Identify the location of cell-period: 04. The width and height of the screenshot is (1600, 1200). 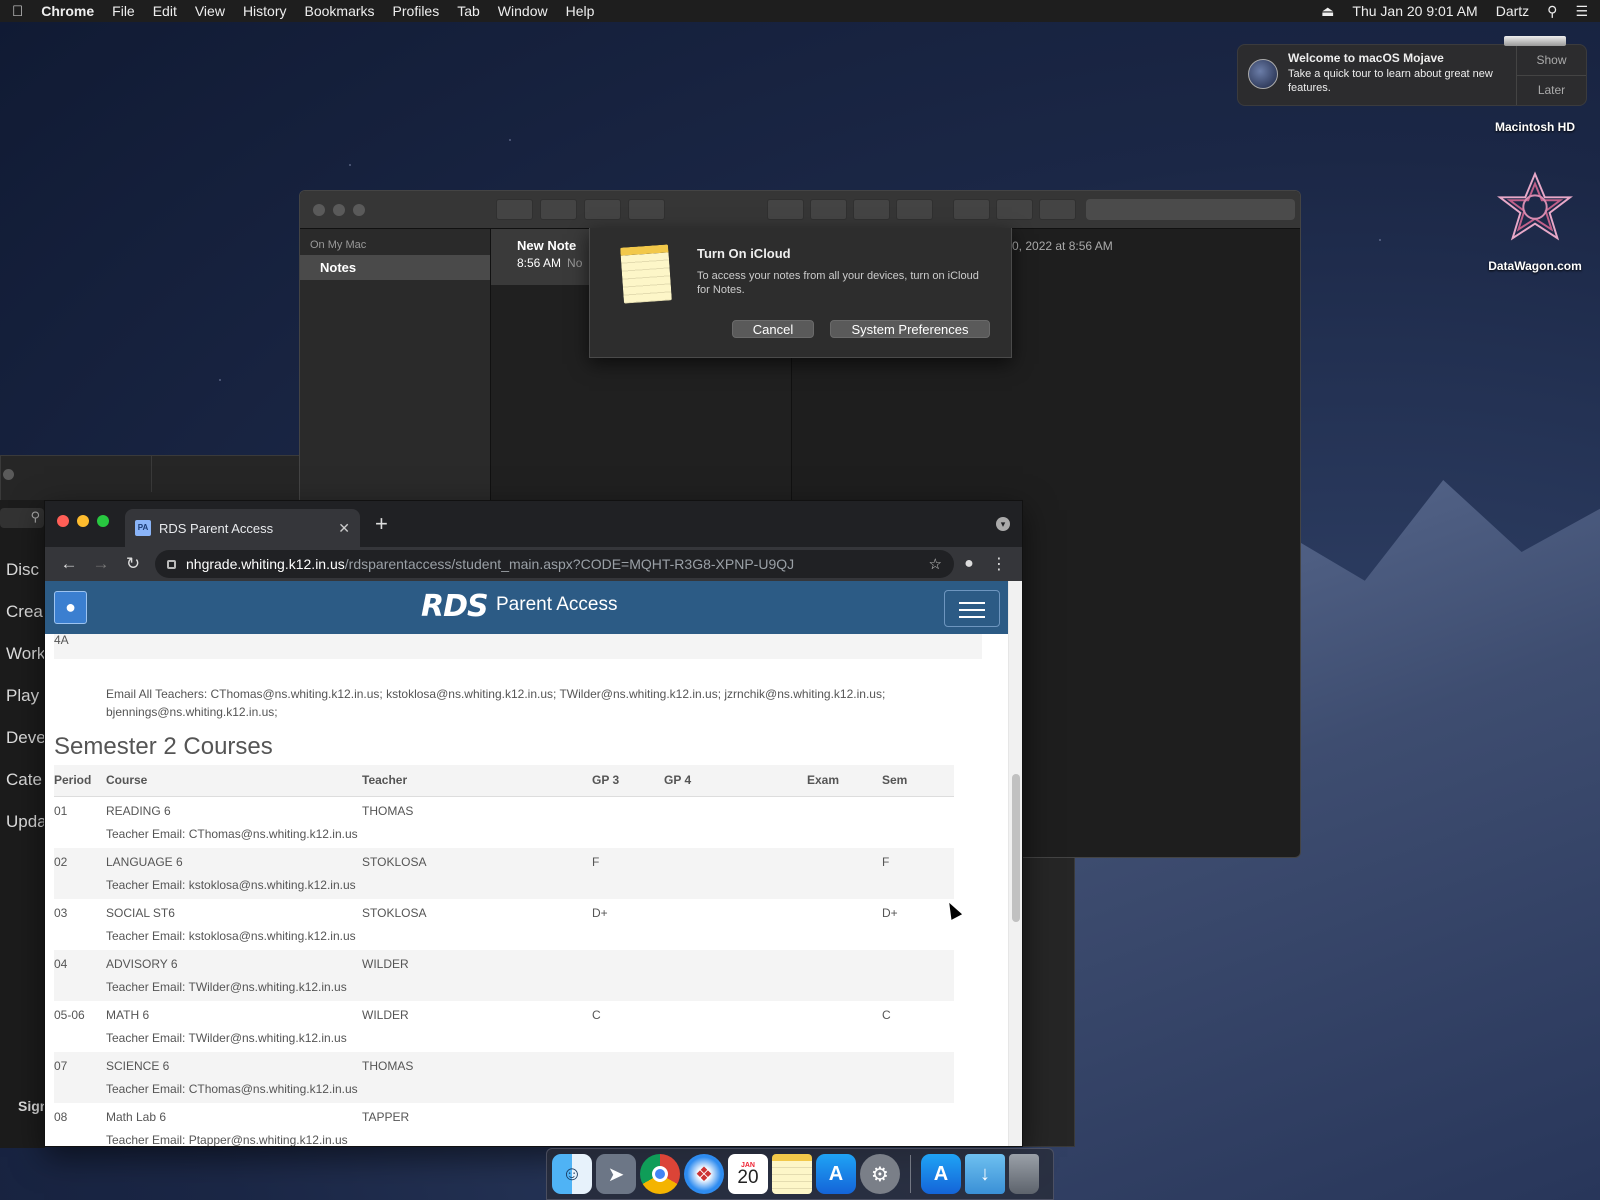
(80, 975).